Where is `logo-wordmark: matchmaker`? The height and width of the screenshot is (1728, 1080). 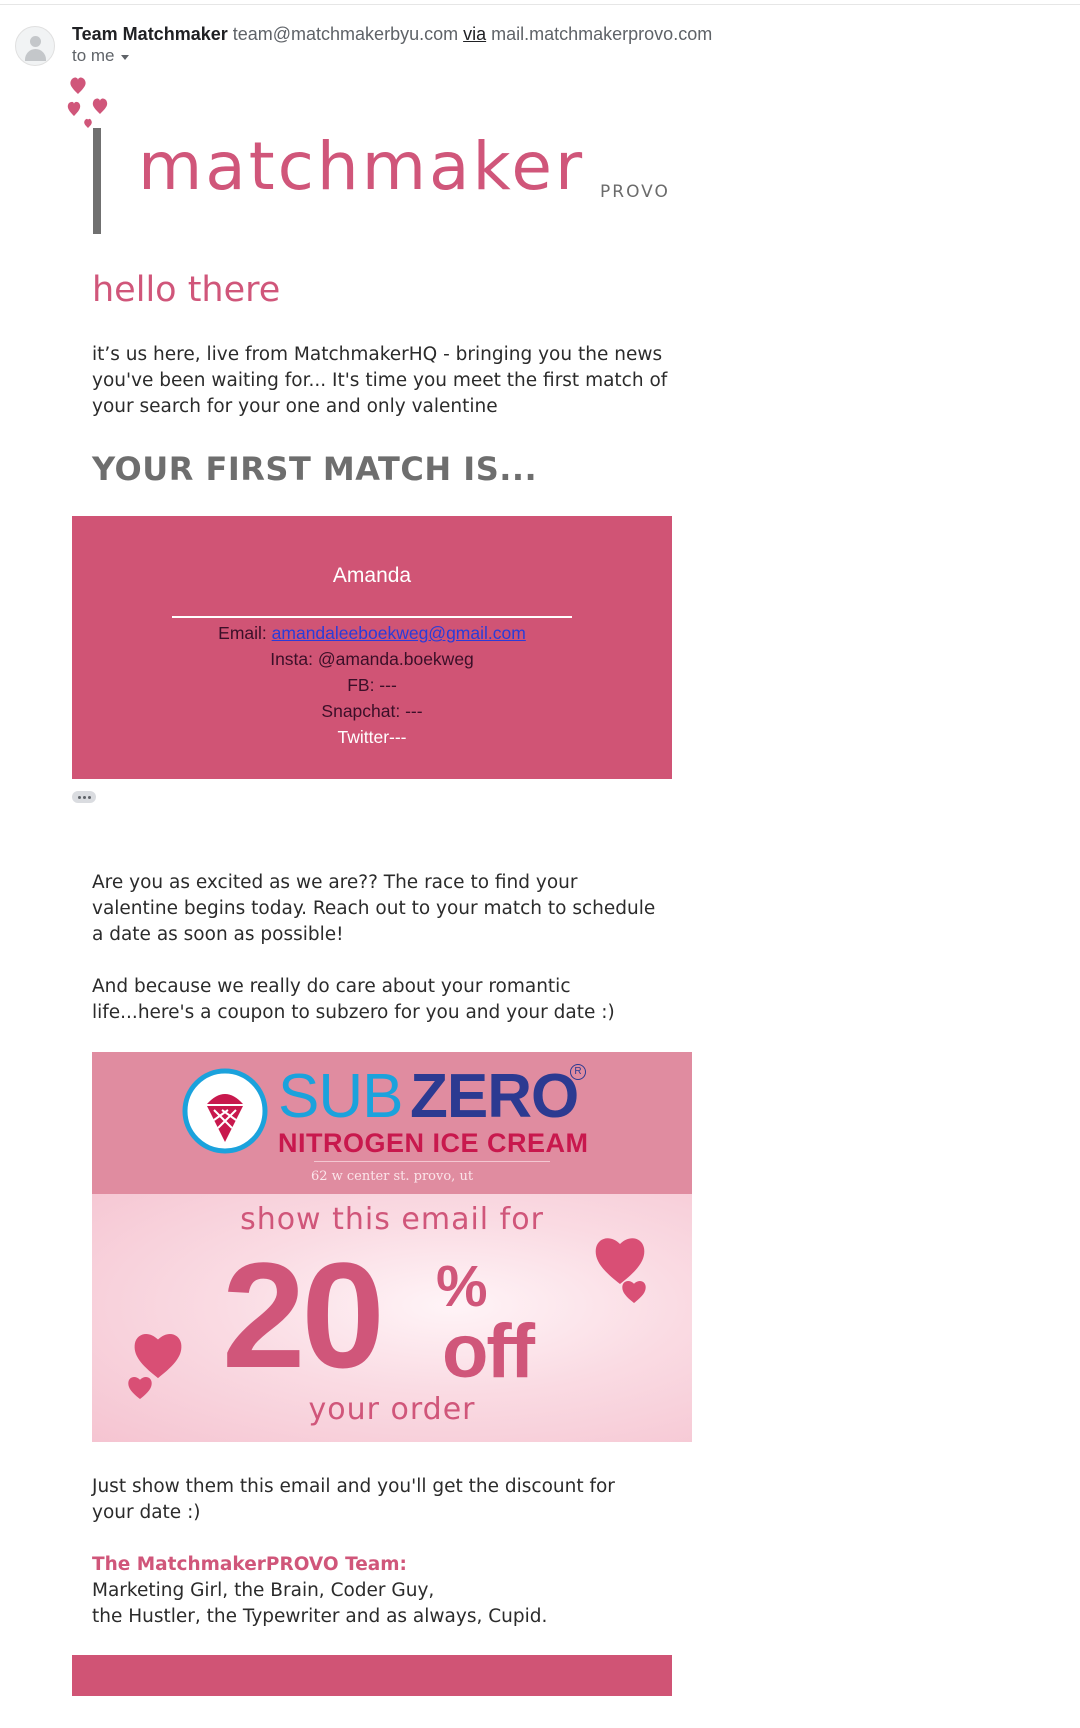 logo-wordmark: matchmaker is located at coordinates (362, 166).